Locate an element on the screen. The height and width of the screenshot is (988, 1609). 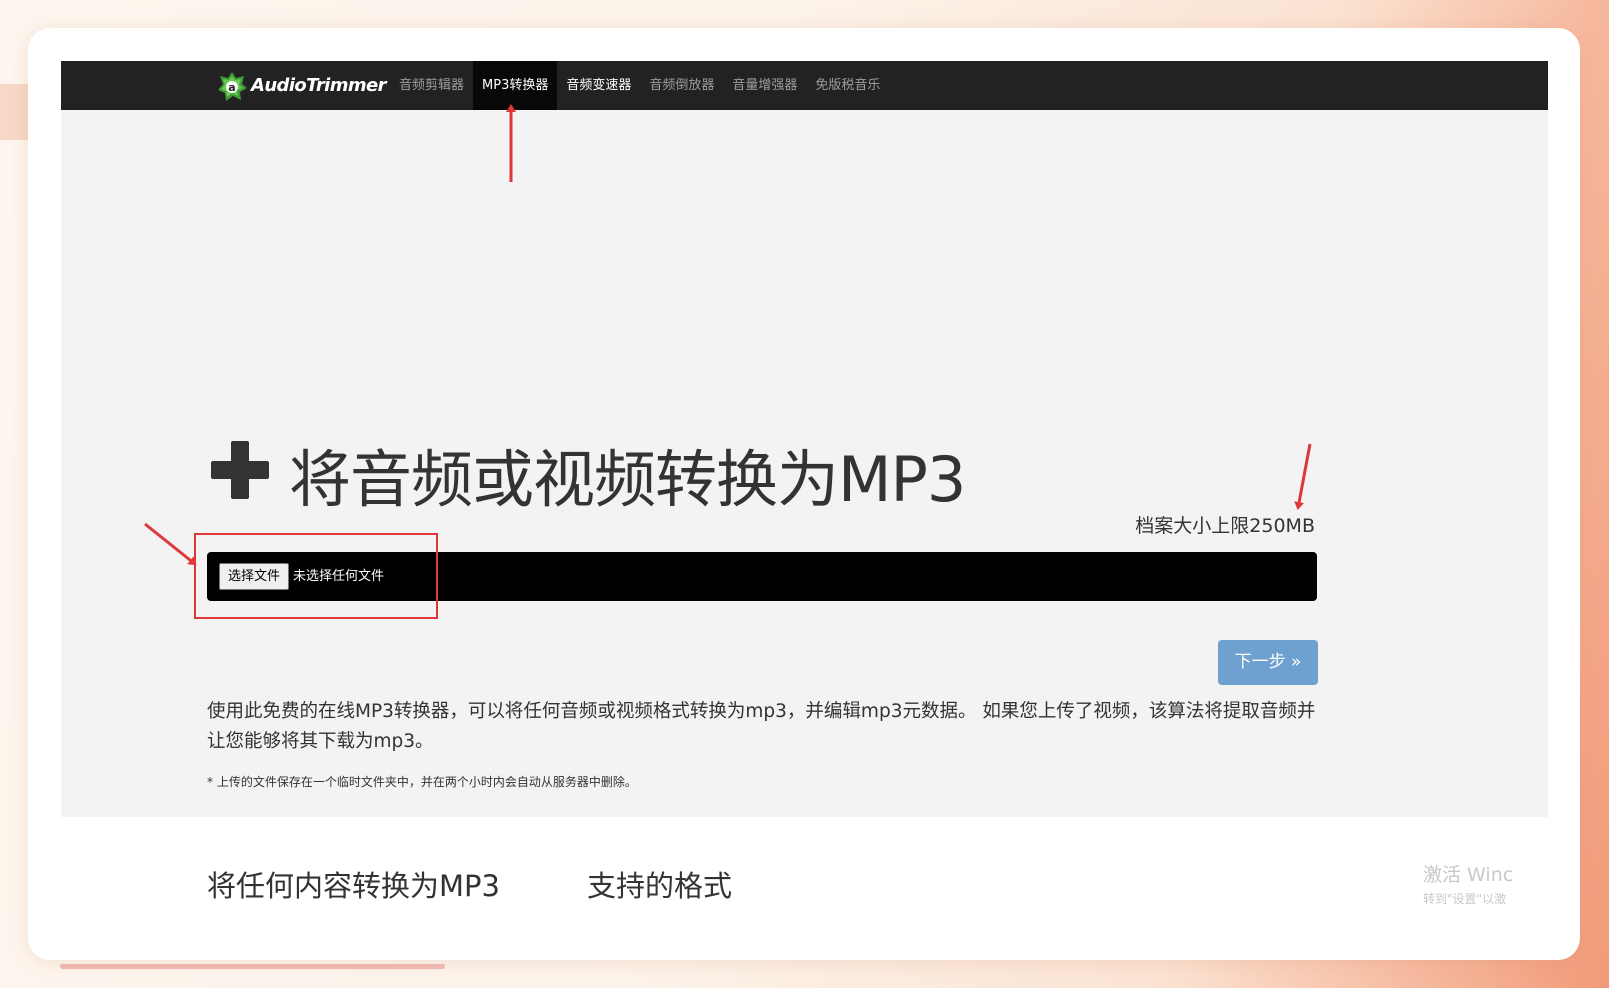
arrow-diagonal-icon is located at coordinates (170, 544).